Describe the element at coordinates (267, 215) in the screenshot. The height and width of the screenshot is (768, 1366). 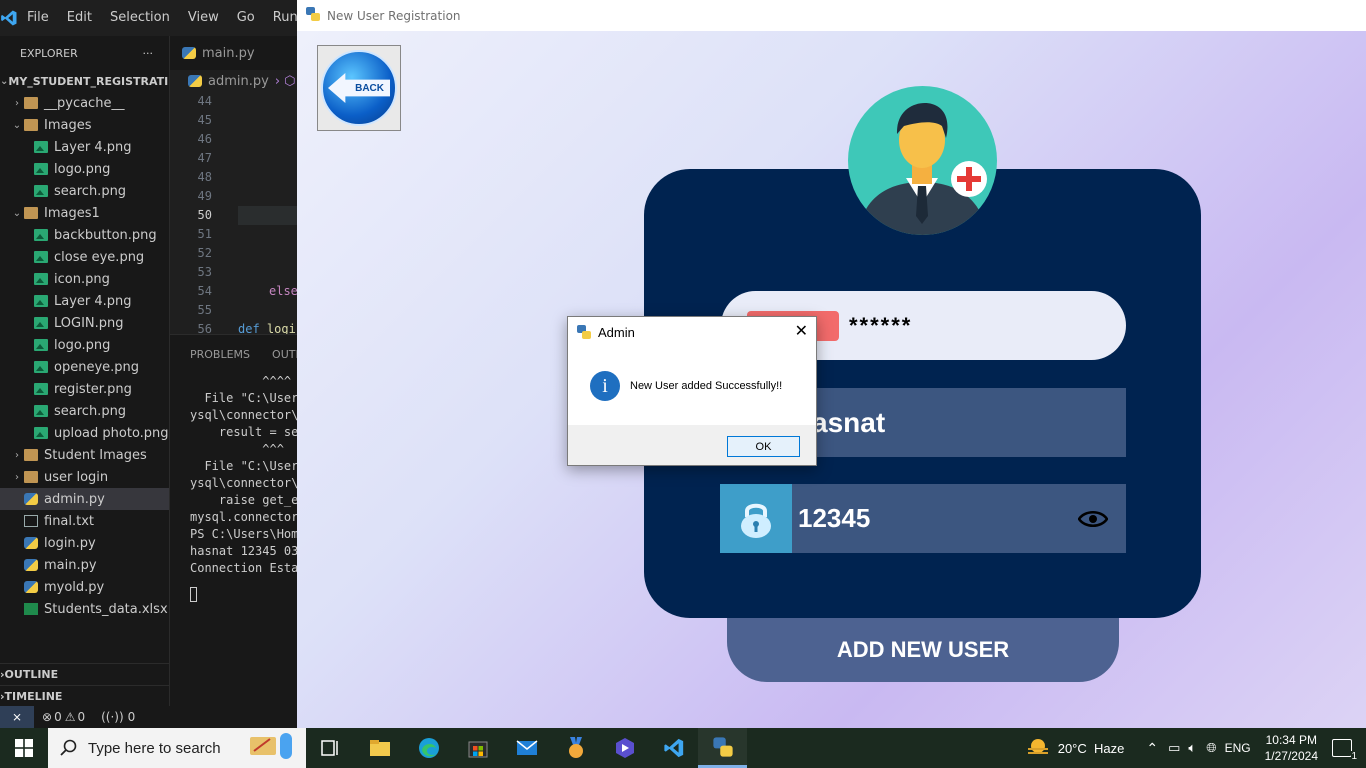
I see `current-line-highlight` at that location.